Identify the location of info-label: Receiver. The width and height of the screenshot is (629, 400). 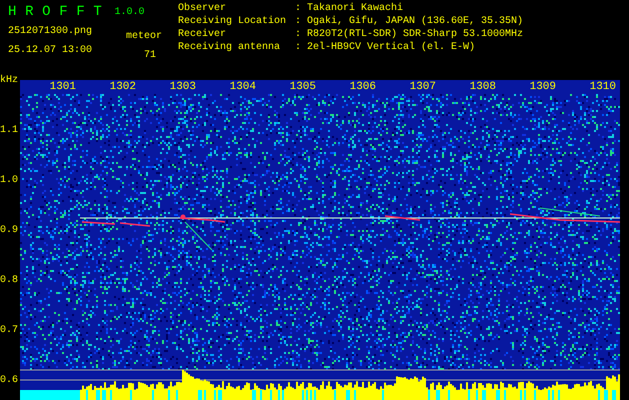
(203, 34).